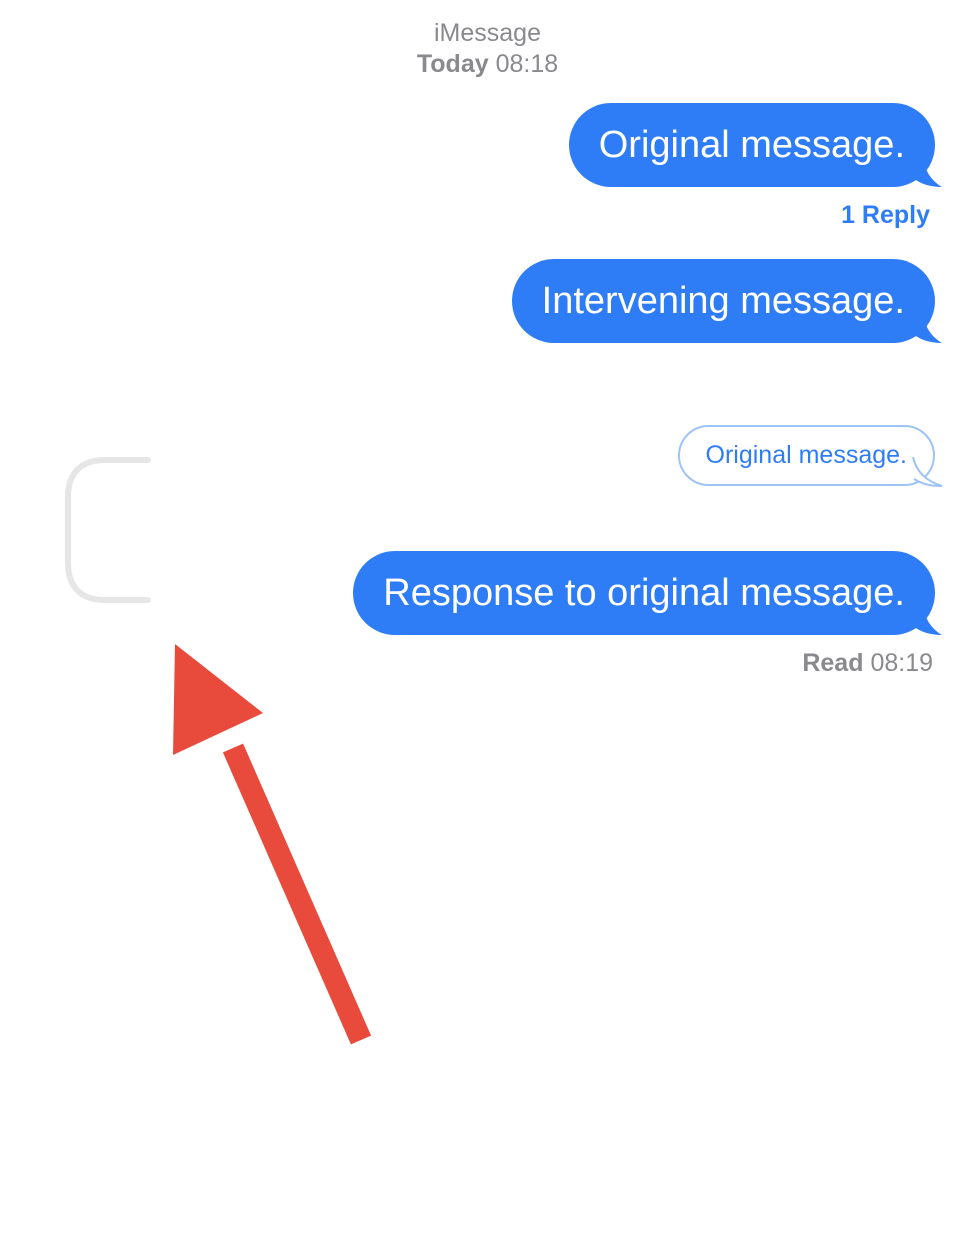 The height and width of the screenshot is (1253, 963). I want to click on message-bubble-response: Response to original message., so click(644, 593).